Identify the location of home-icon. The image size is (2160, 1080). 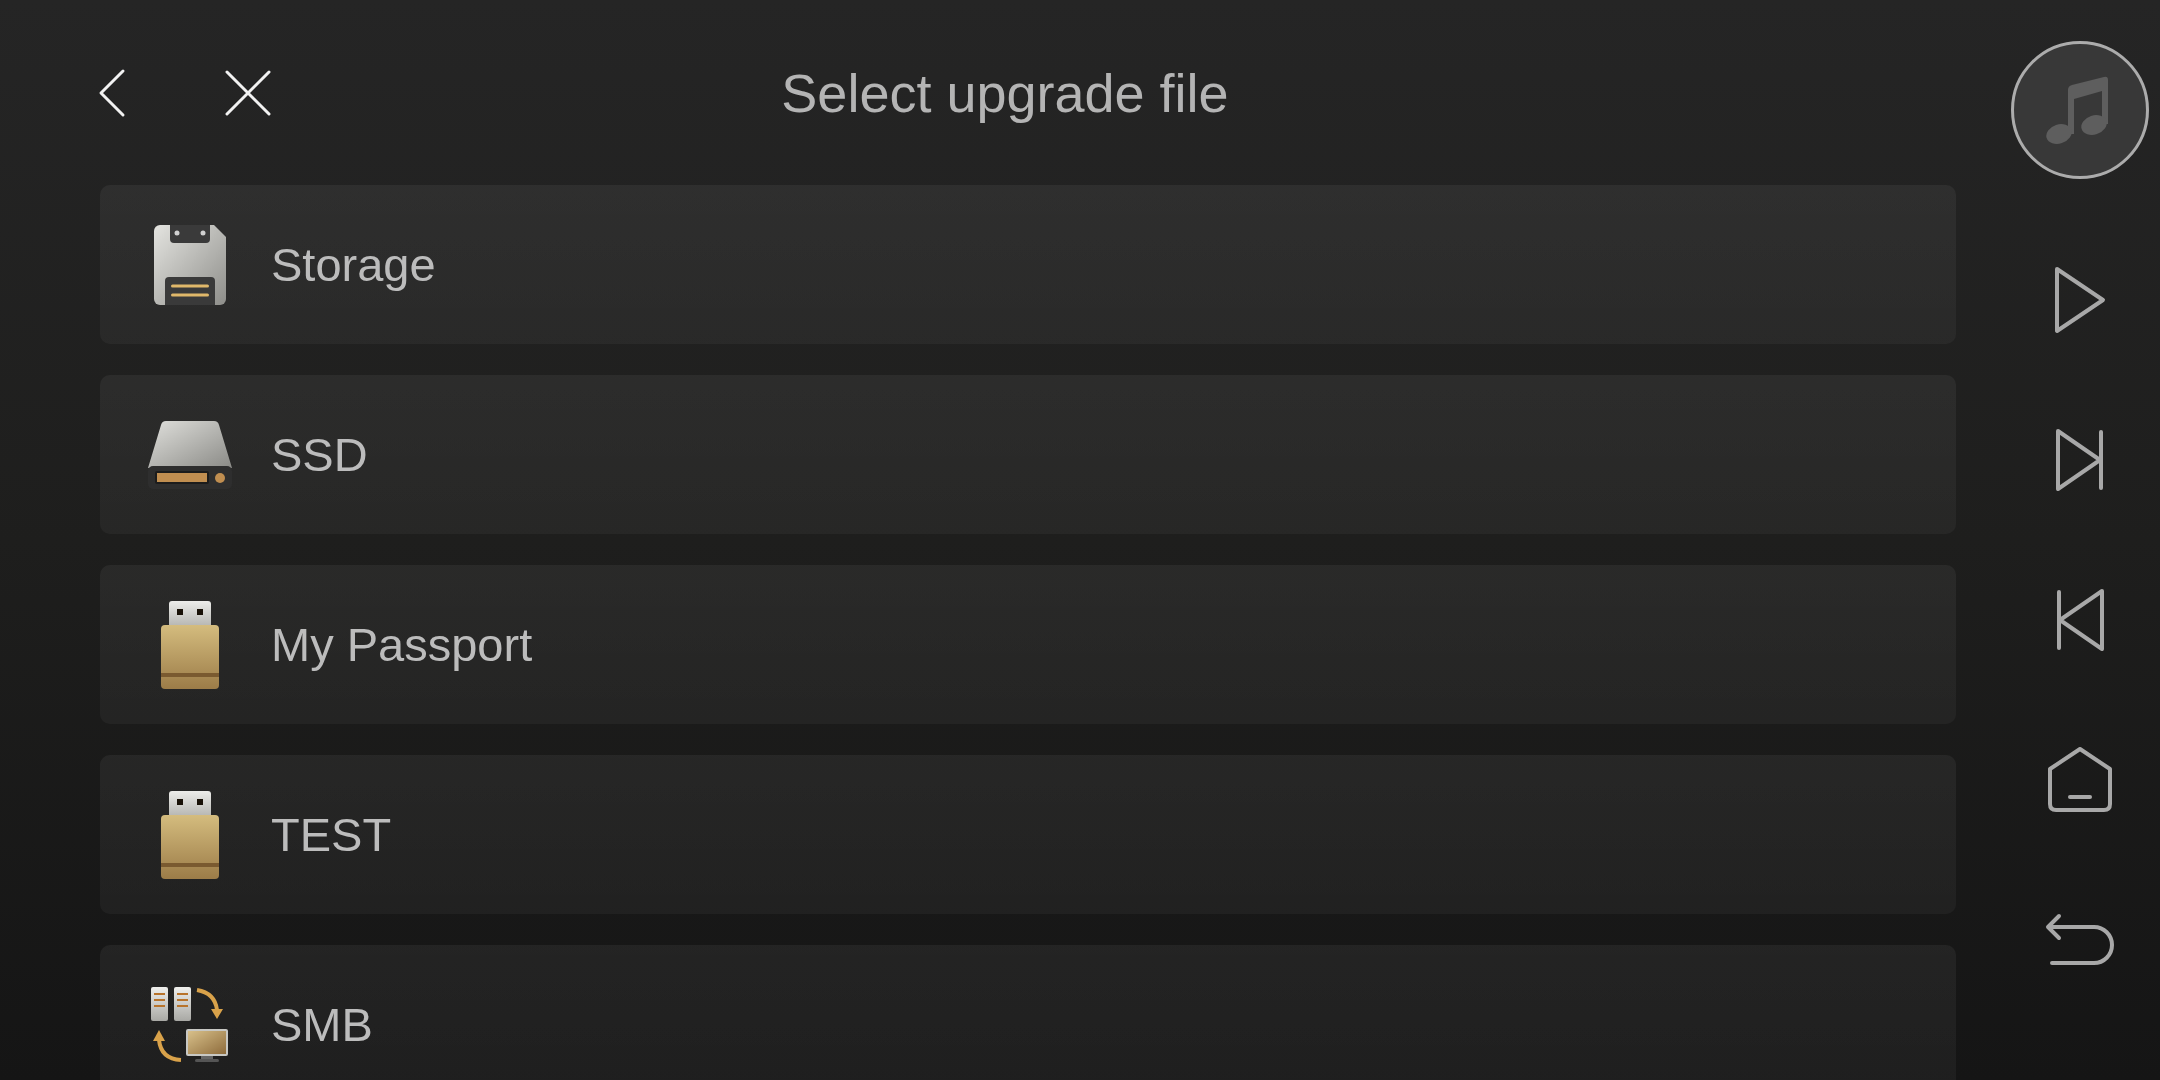
(2080, 780).